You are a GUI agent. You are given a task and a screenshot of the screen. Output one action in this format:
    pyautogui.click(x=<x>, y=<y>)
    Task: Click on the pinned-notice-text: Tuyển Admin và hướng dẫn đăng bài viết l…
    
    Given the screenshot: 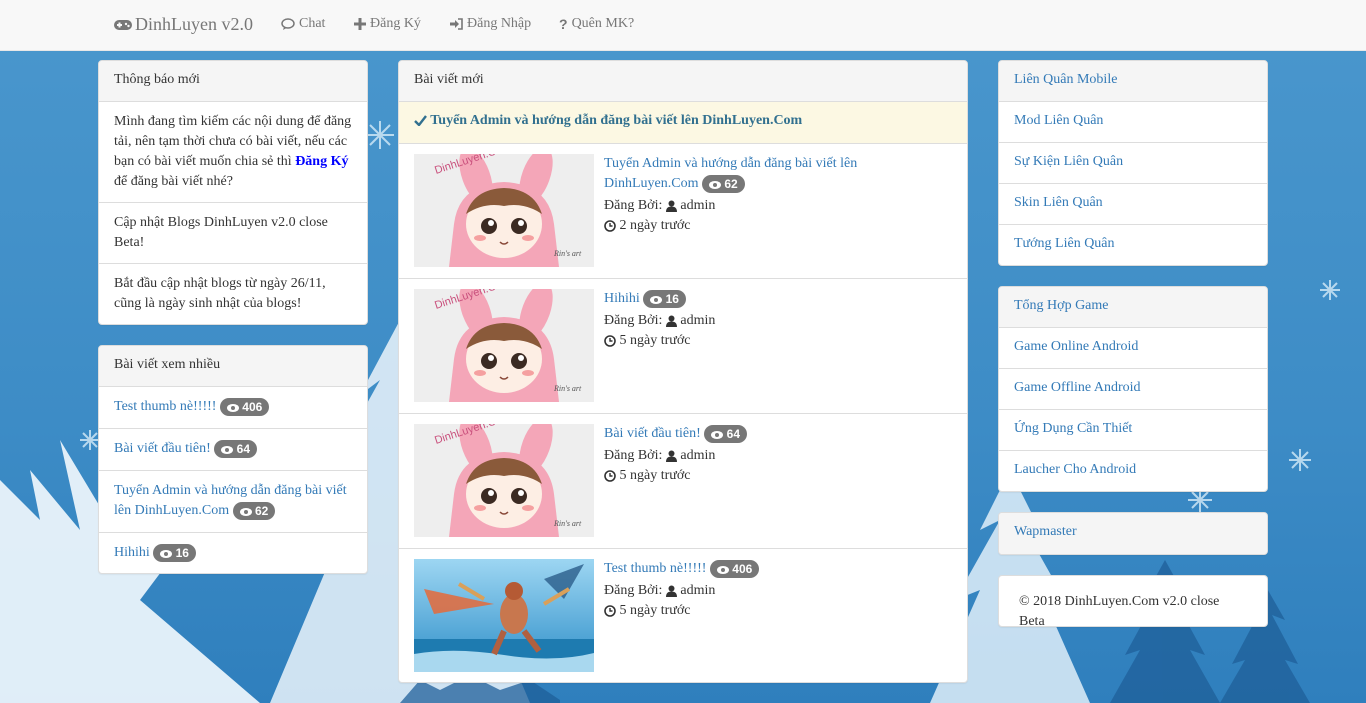 What is the action you would take?
    pyautogui.click(x=616, y=120)
    